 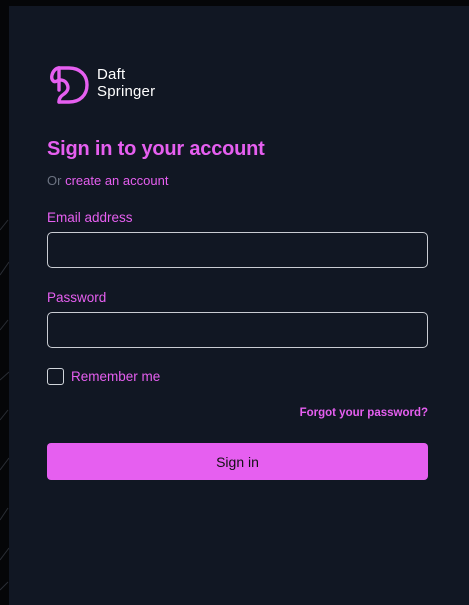 I want to click on sign-in-button: Sign in, so click(x=237, y=461).